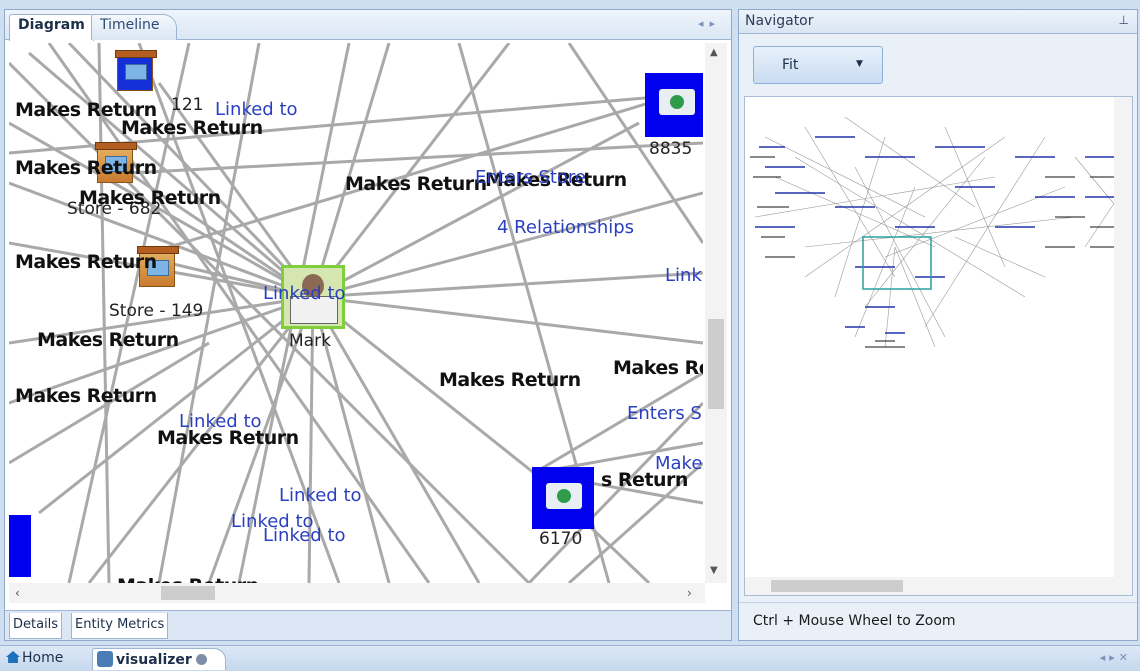  I want to click on node-label-store-149: Store - 149, so click(156, 311).